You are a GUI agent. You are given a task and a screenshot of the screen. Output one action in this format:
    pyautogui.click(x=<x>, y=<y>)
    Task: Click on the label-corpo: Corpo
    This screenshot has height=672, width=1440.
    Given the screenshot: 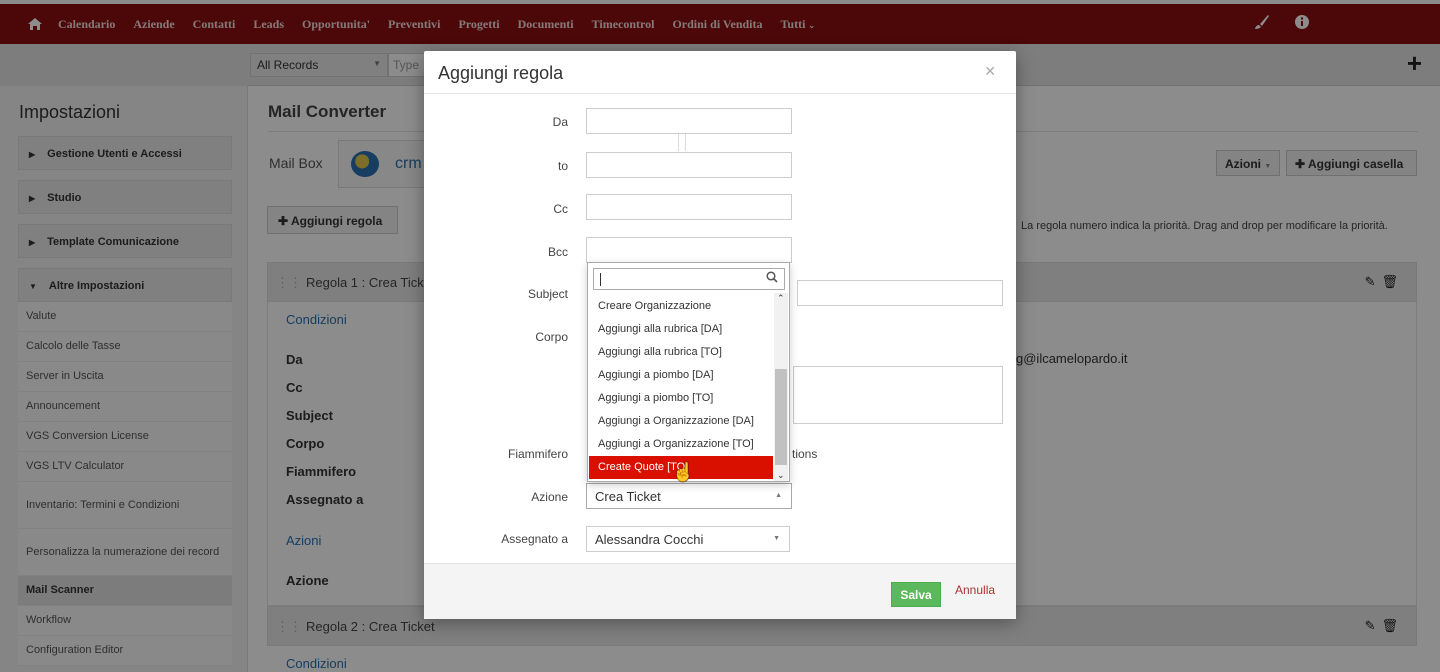 What is the action you would take?
    pyautogui.click(x=551, y=337)
    